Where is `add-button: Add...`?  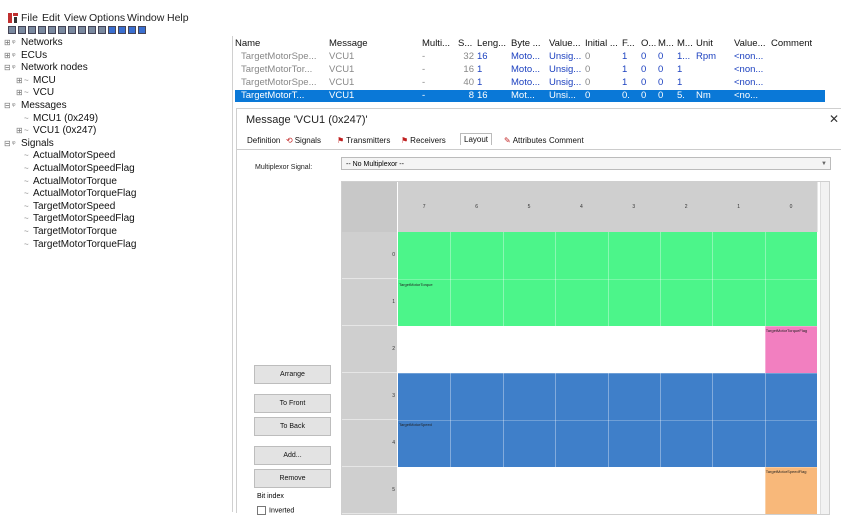 add-button: Add... is located at coordinates (292, 455).